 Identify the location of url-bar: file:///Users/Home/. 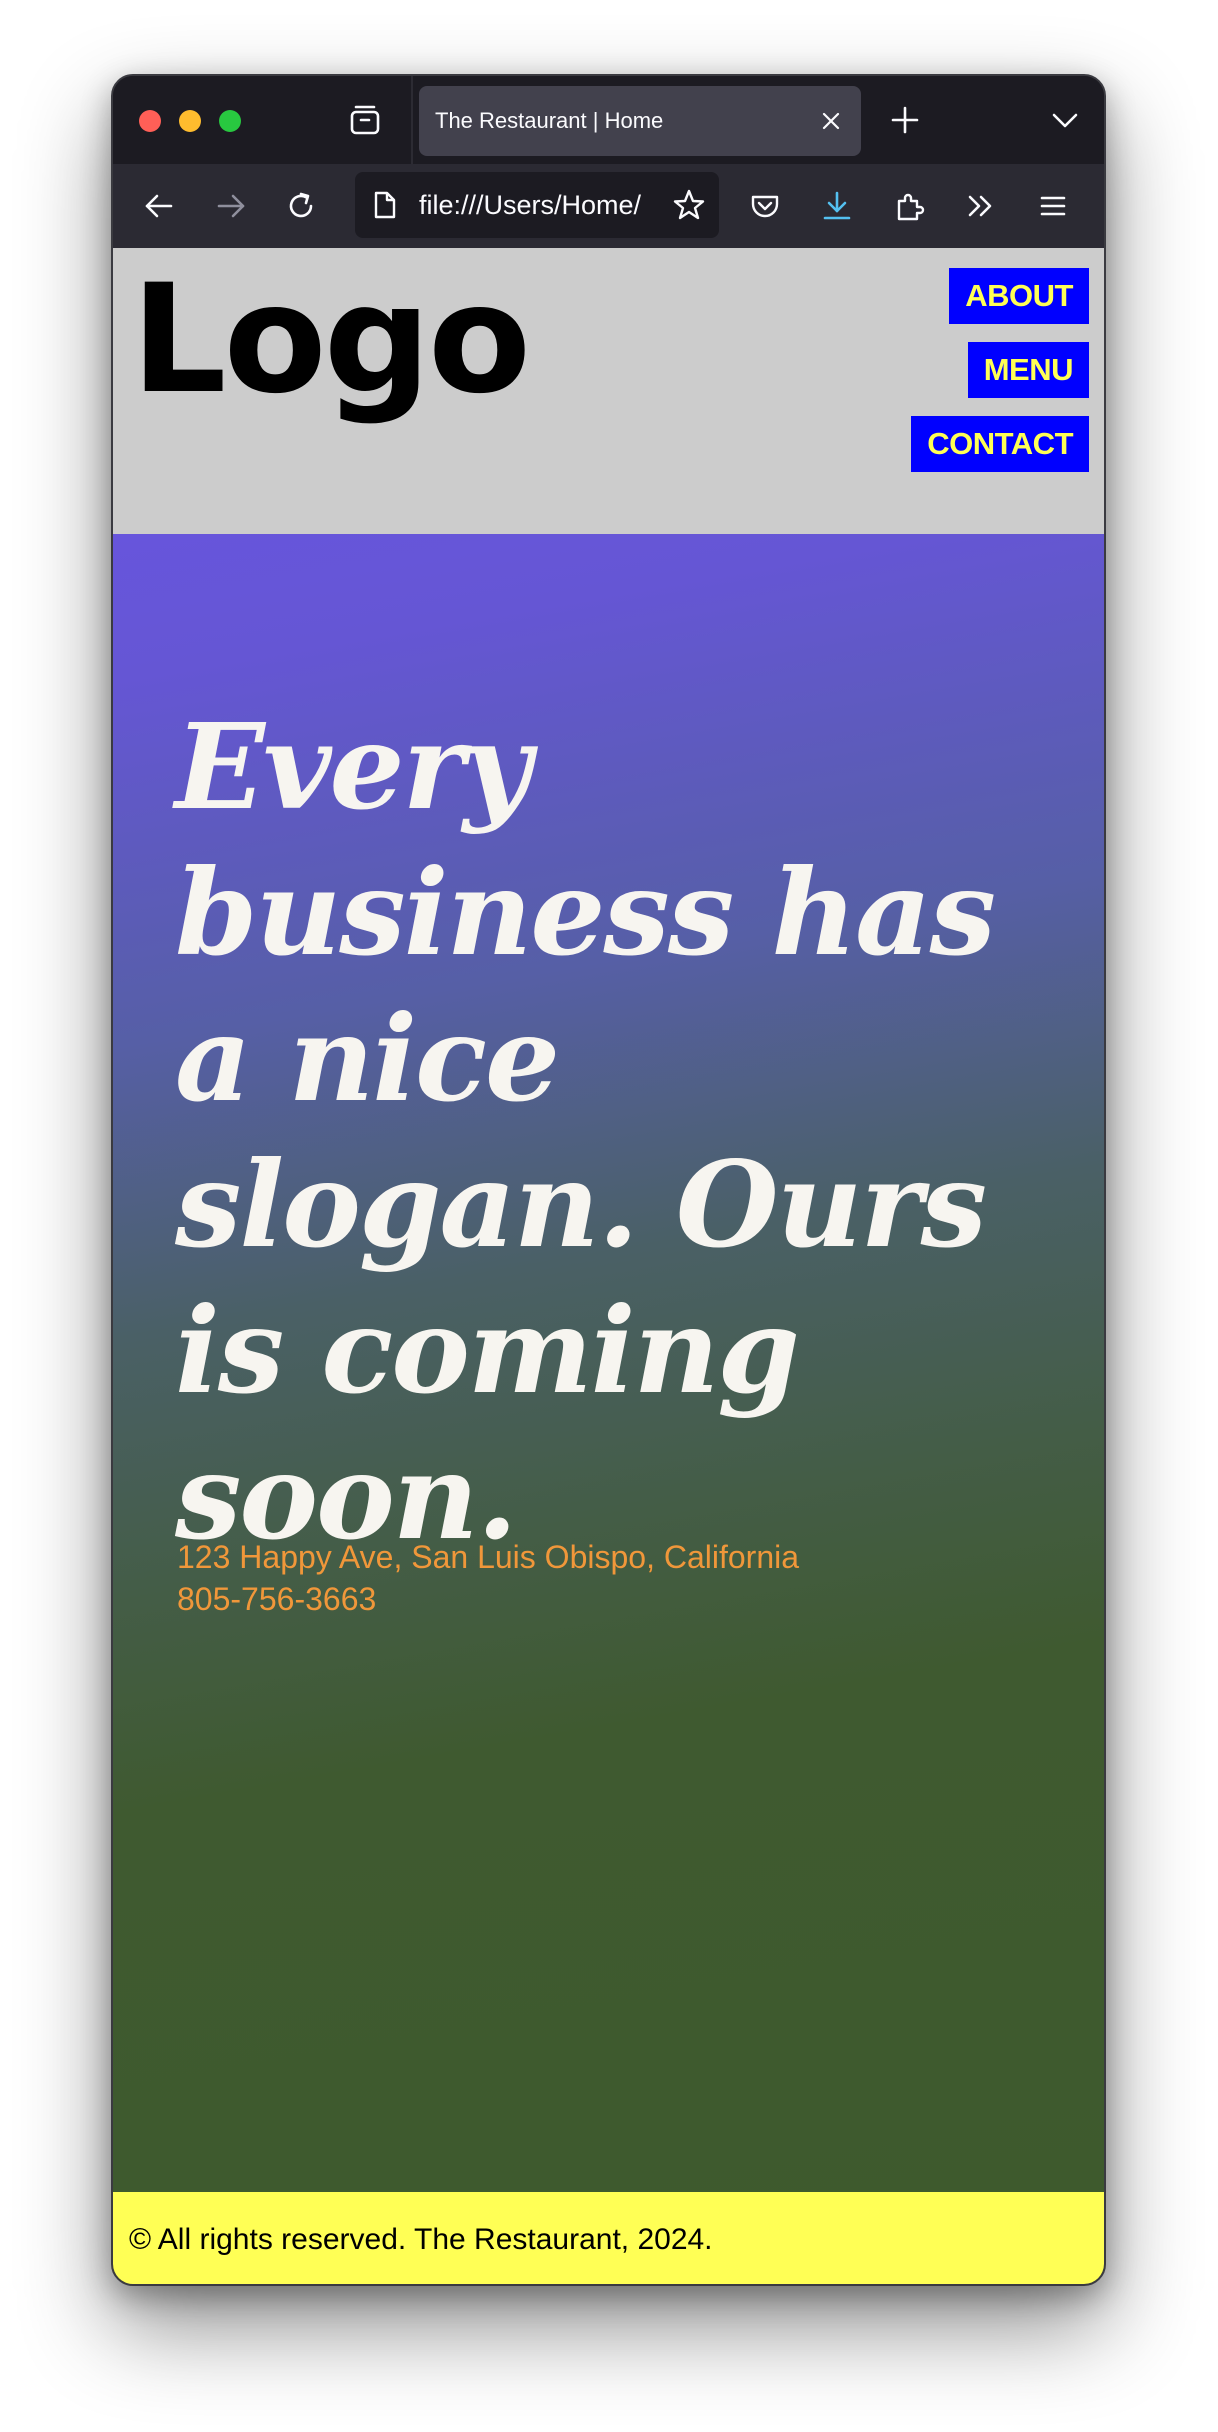
(537, 205).